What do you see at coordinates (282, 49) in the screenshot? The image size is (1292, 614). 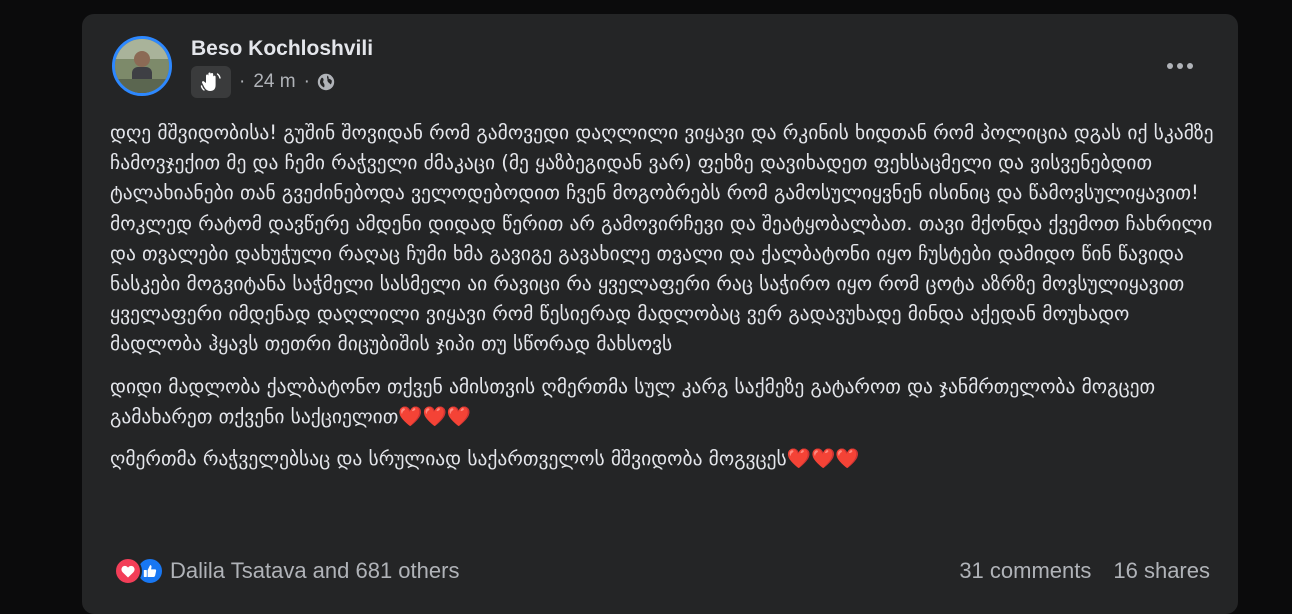 I see `author-name: Beso Kochloshvili` at bounding box center [282, 49].